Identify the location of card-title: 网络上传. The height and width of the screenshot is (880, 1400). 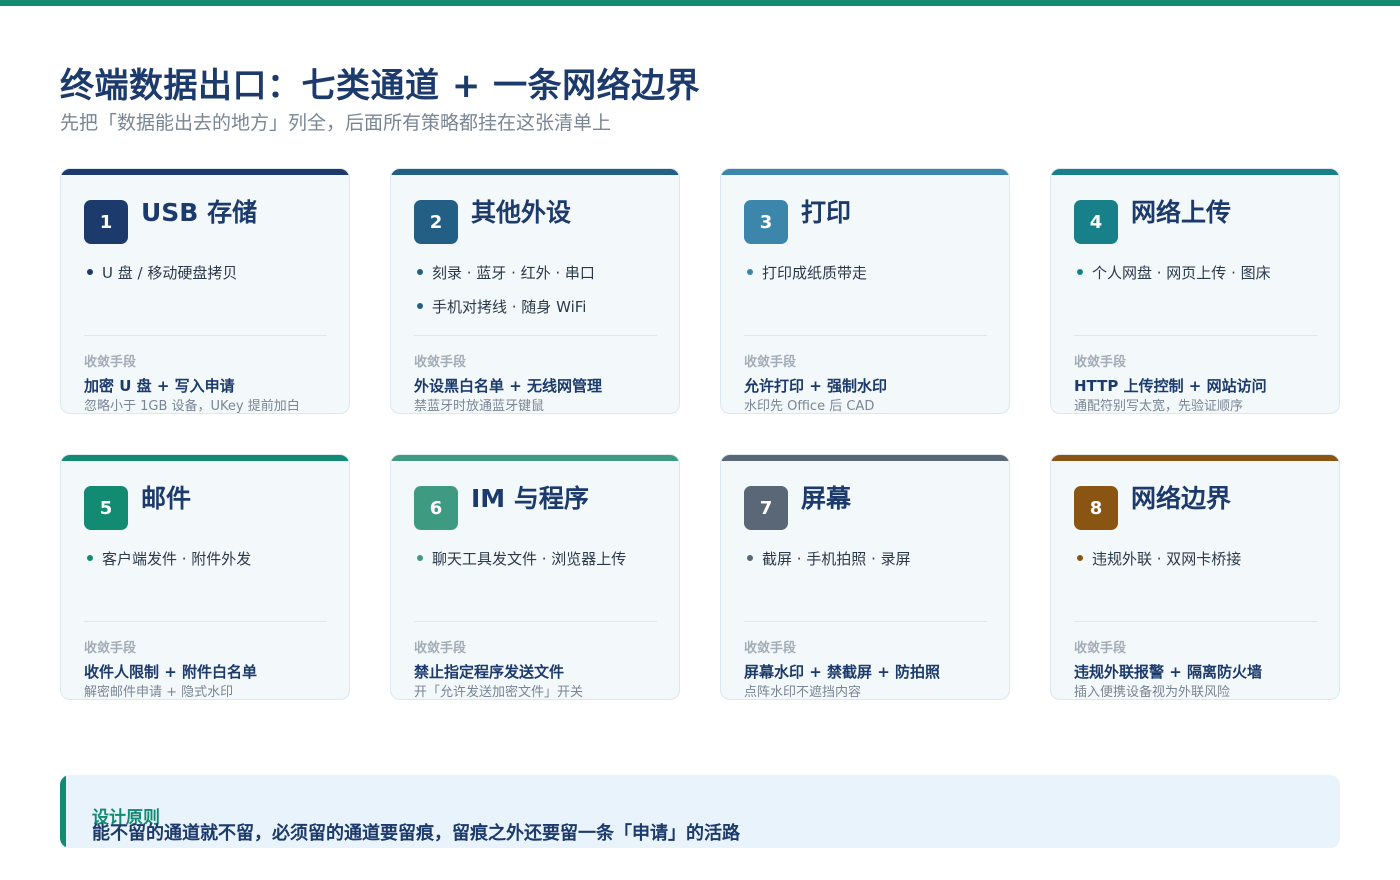
(1181, 212).